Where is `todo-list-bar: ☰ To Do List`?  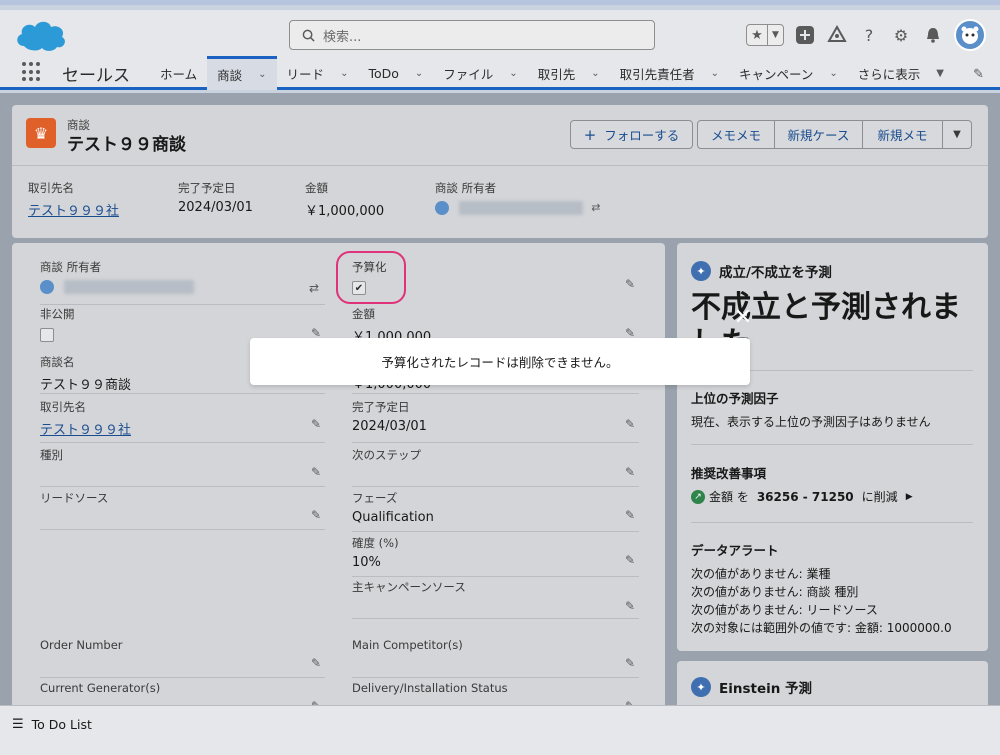
todo-list-bar: ☰ To Do List is located at coordinates (500, 724).